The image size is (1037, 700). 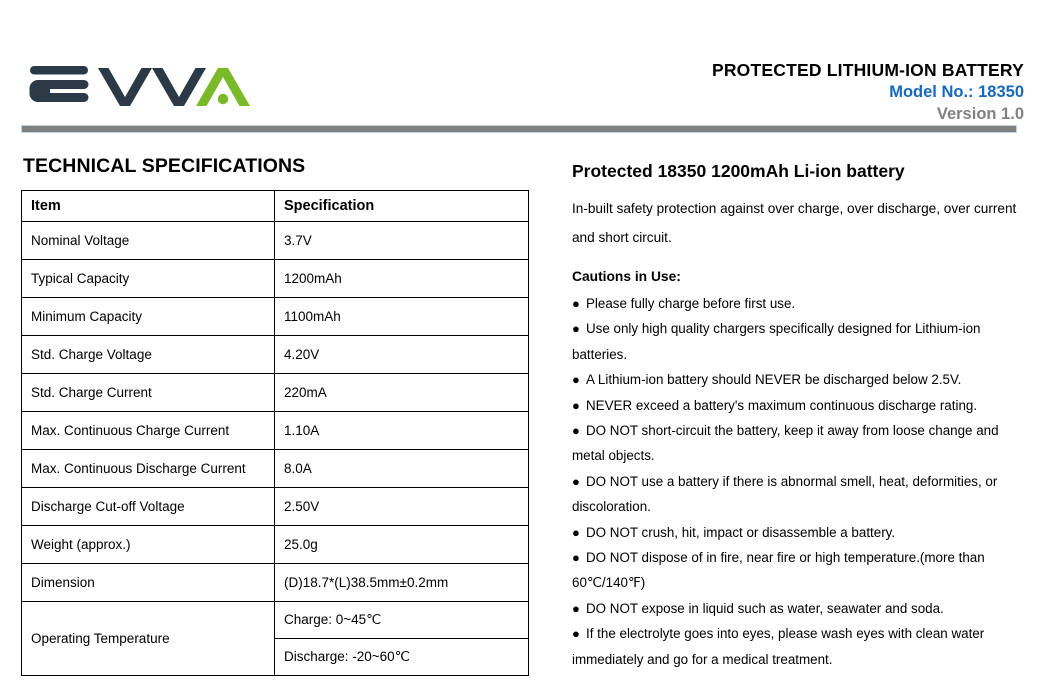 I want to click on cell-item: Discharge Cut-off Voltage, so click(x=148, y=506).